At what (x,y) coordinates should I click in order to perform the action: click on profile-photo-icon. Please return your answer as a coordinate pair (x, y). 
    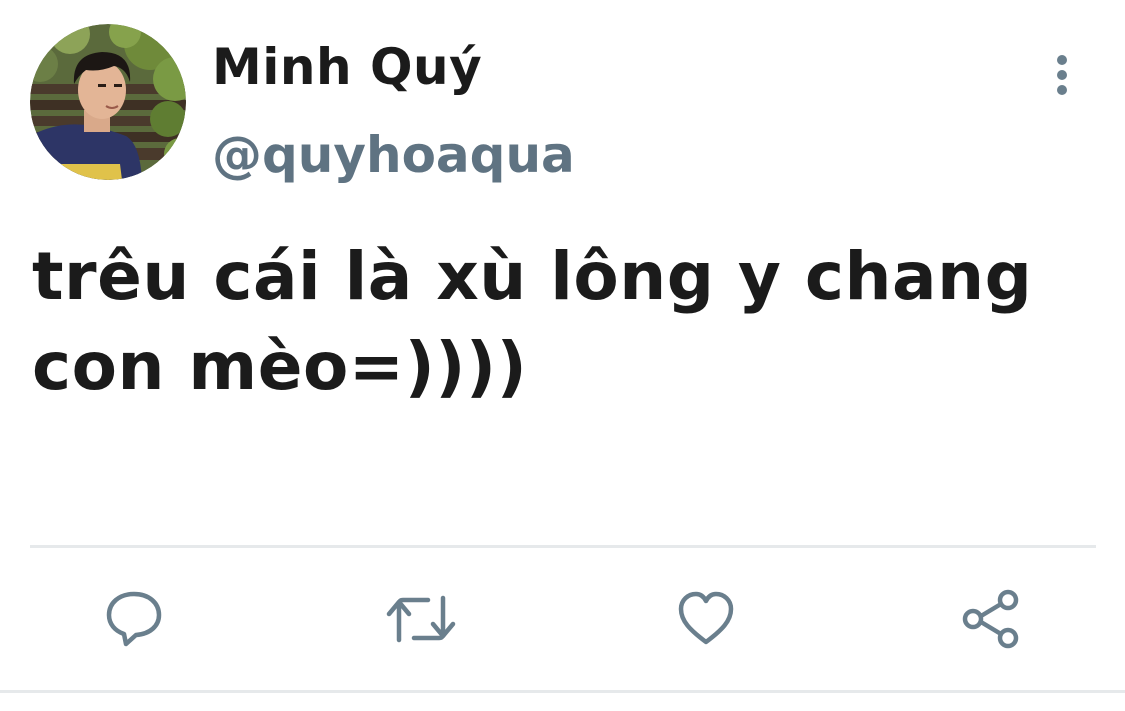
    Looking at the image, I should click on (108, 102).